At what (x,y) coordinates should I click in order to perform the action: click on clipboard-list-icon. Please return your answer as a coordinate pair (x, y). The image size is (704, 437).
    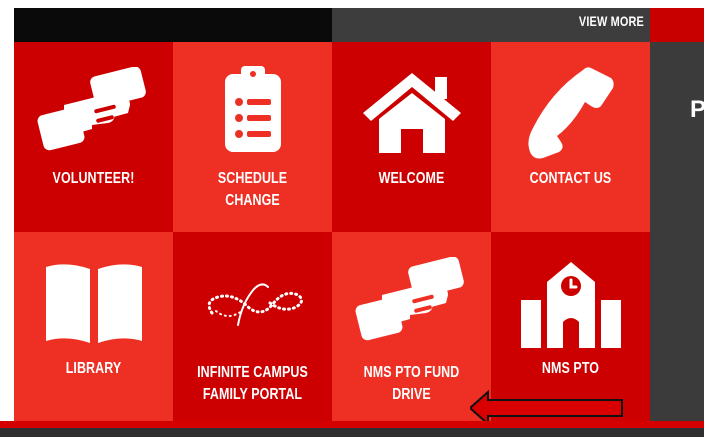
    Looking at the image, I should click on (252, 112).